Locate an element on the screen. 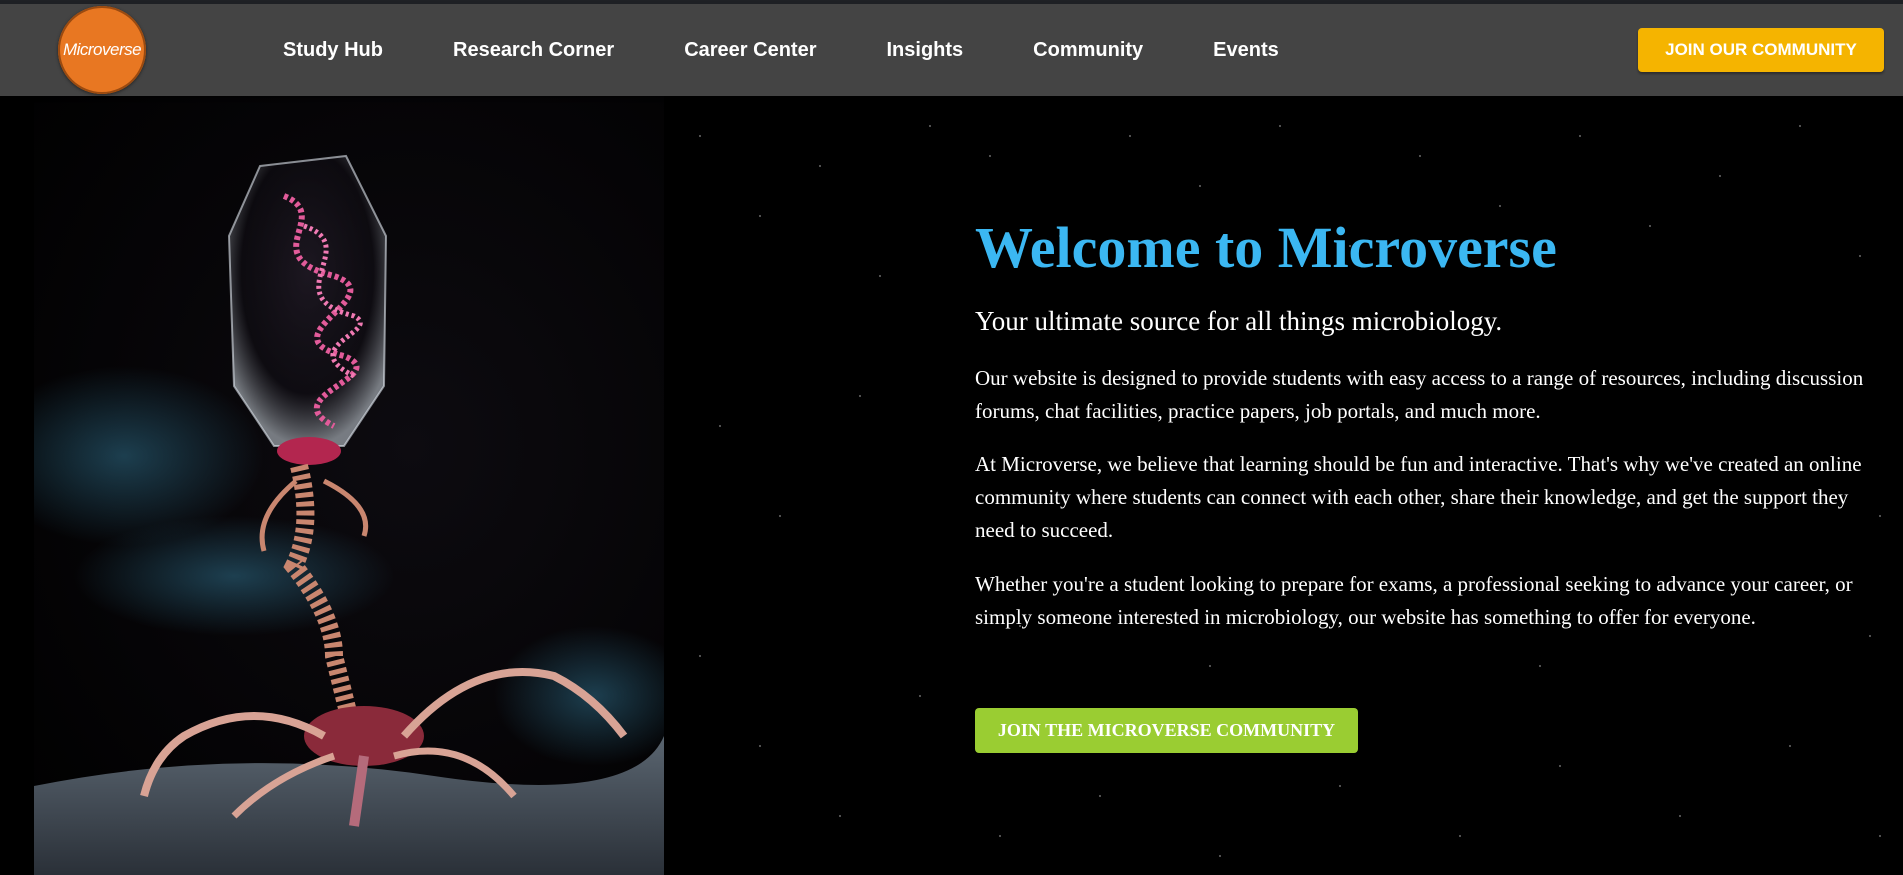 This screenshot has width=1903, height=875. nav-link-research-corner: Research Corner is located at coordinates (533, 50).